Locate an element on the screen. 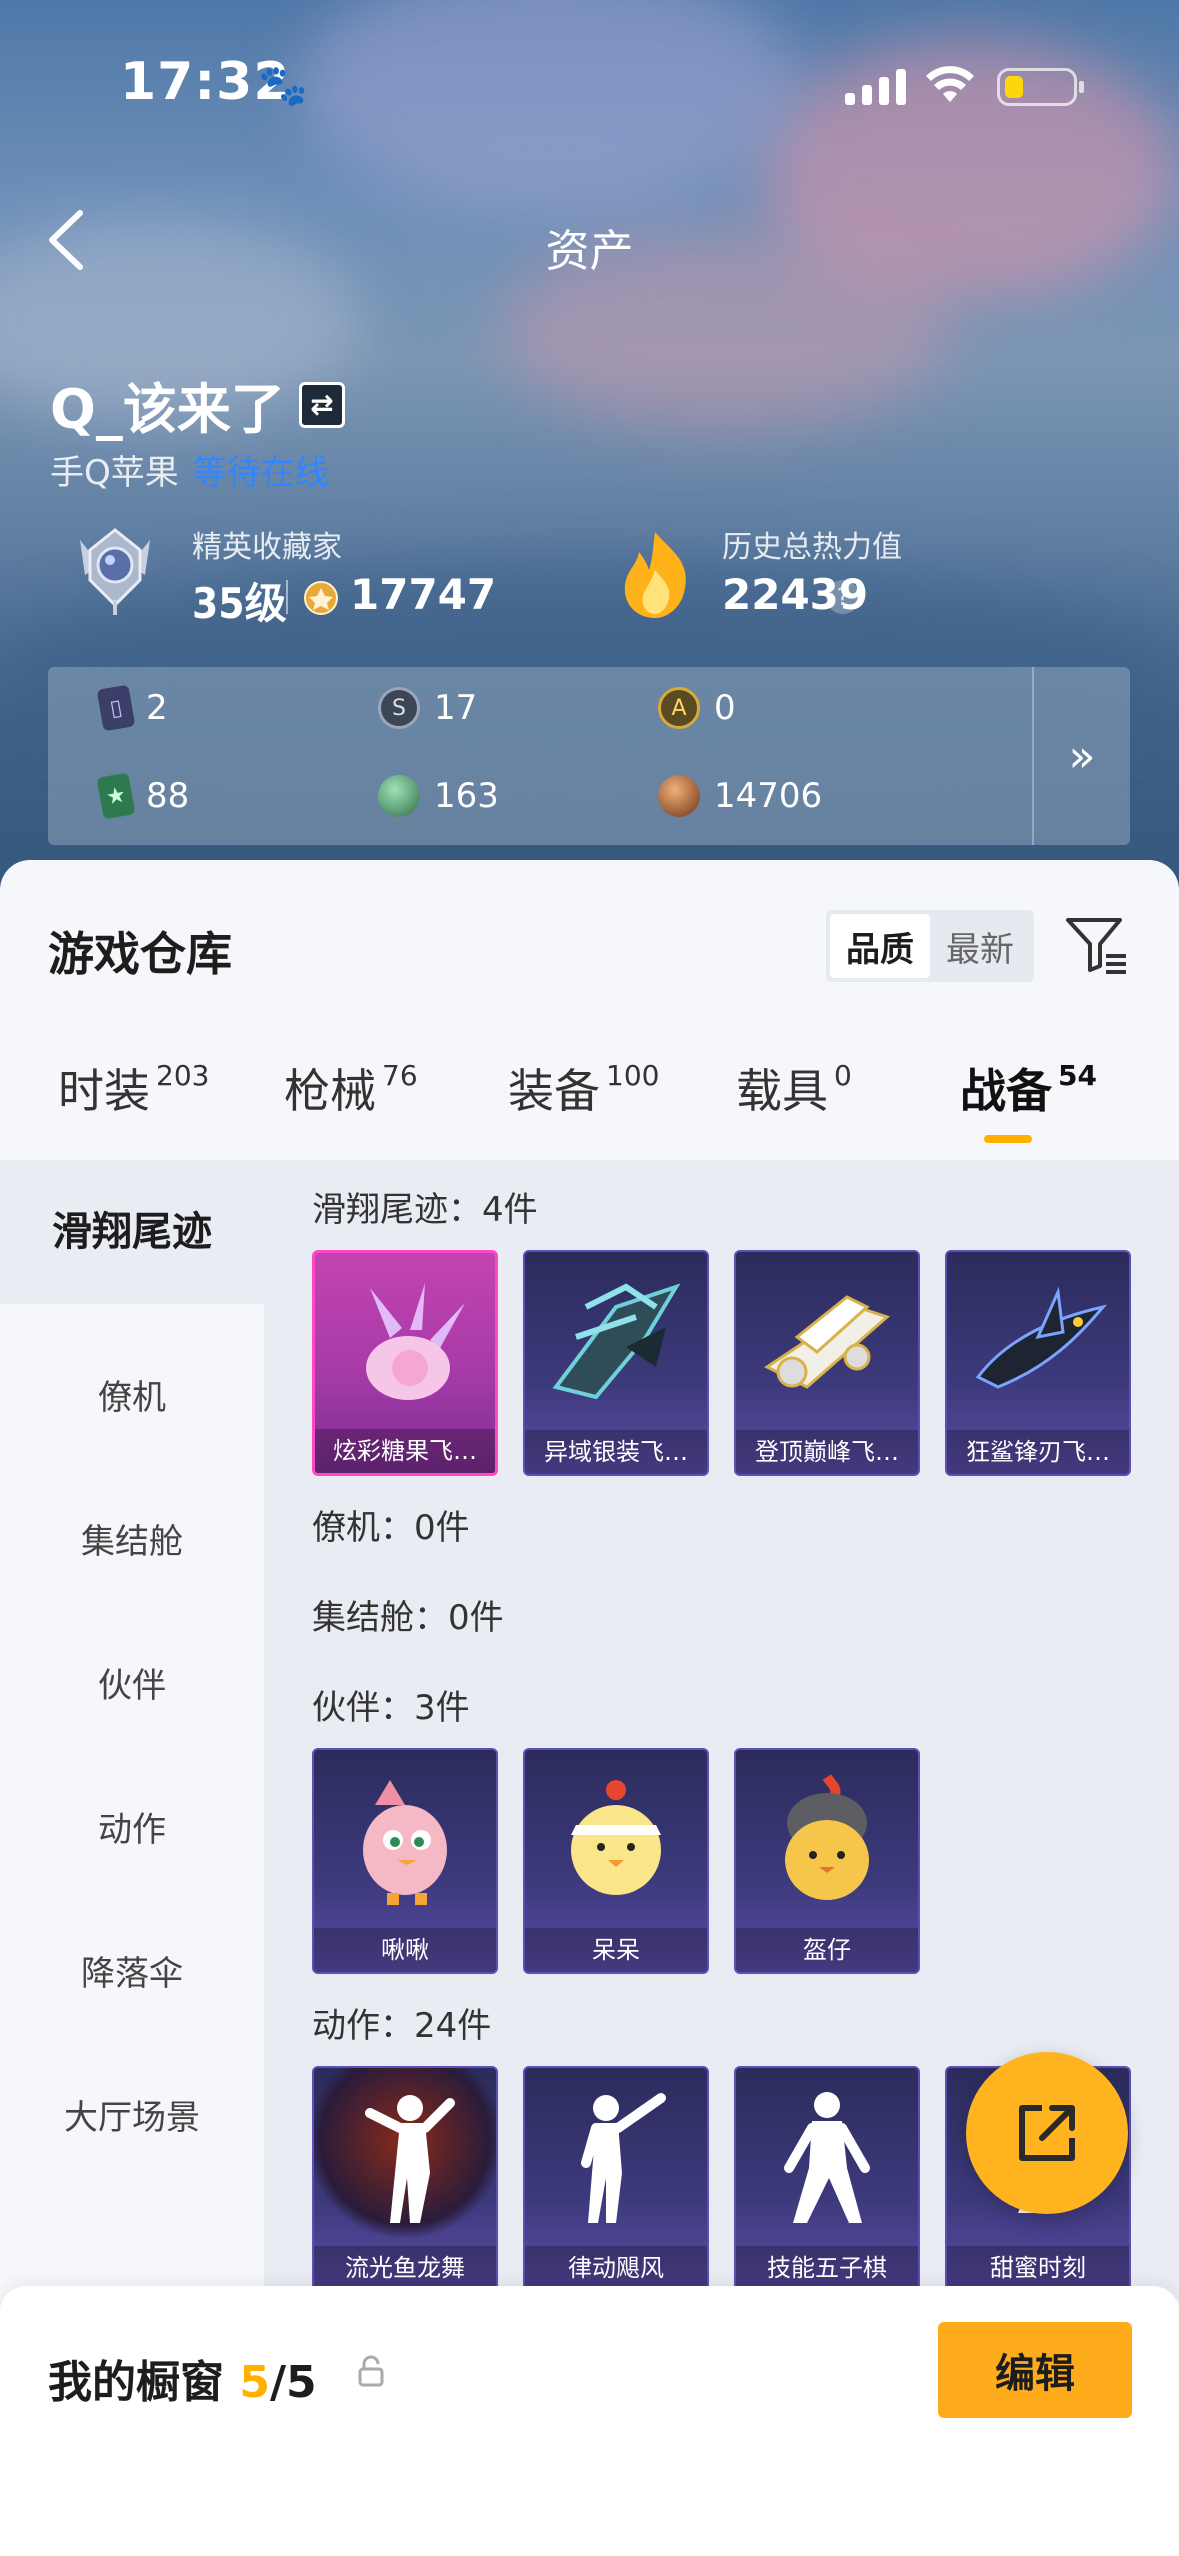  currency-value: 0 is located at coordinates (725, 708).